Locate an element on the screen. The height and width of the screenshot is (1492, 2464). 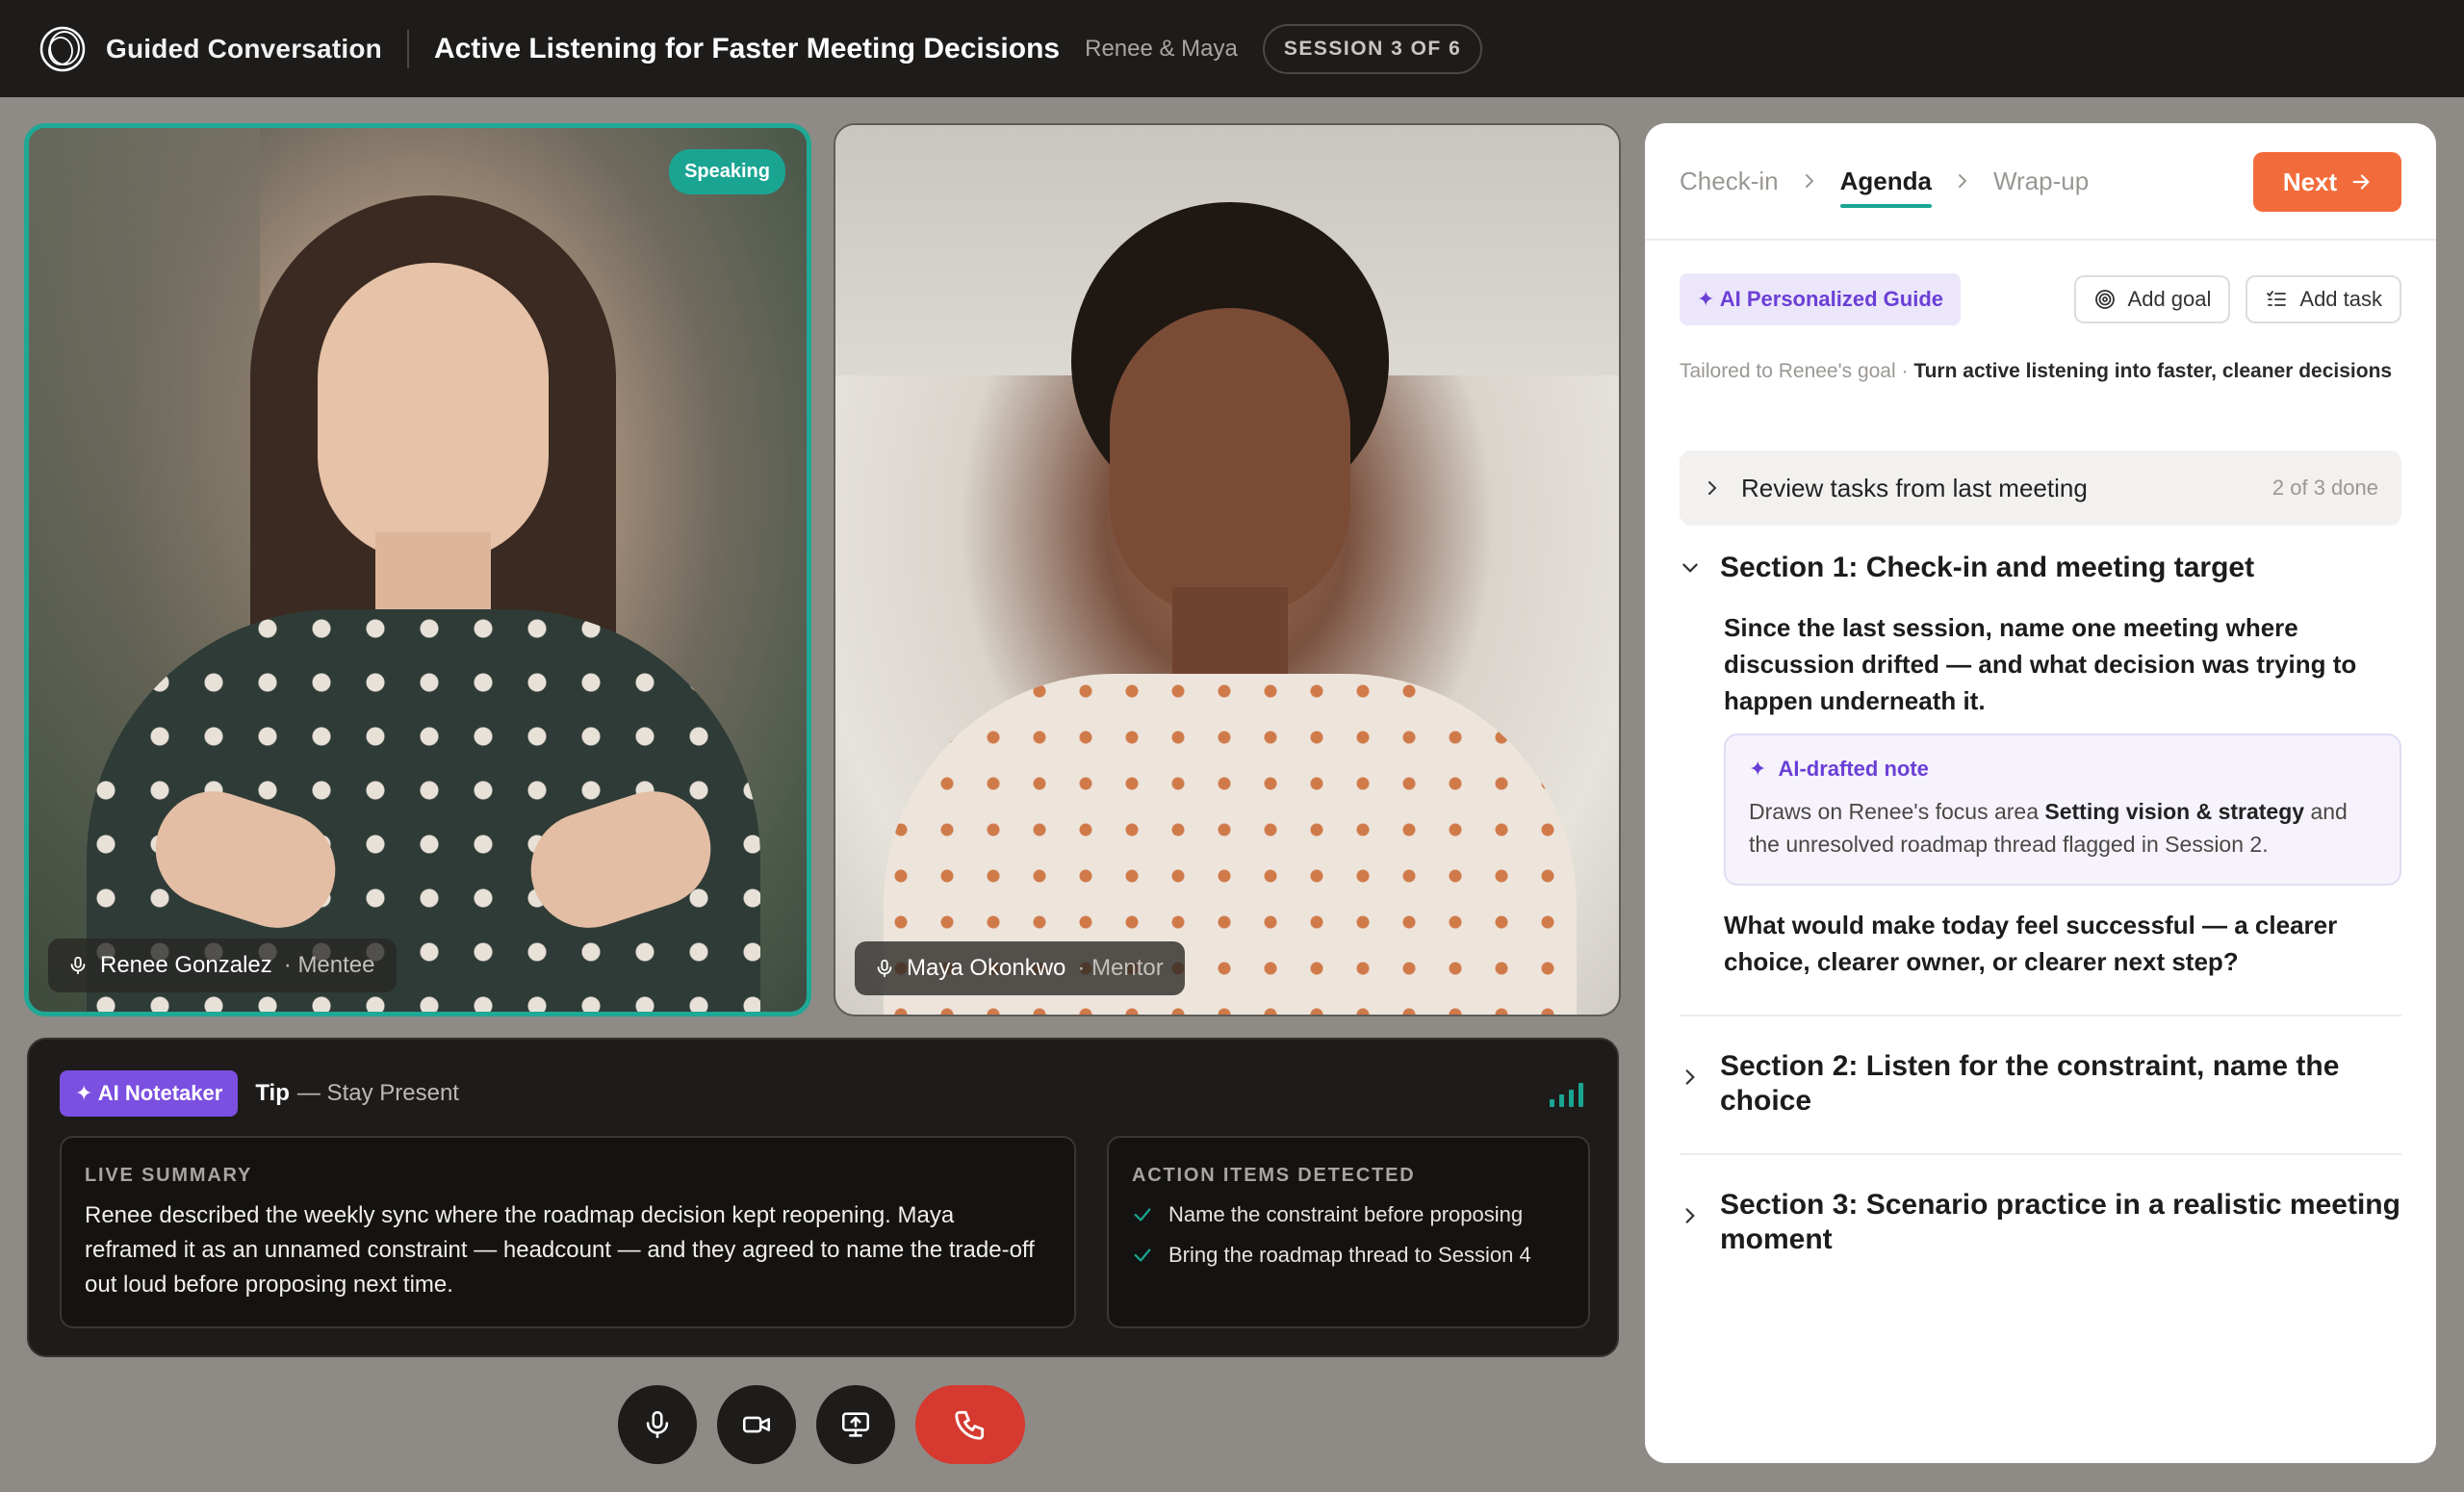
ai-notetaker-badge: ✦ AI Notetaker is located at coordinates (149, 1093).